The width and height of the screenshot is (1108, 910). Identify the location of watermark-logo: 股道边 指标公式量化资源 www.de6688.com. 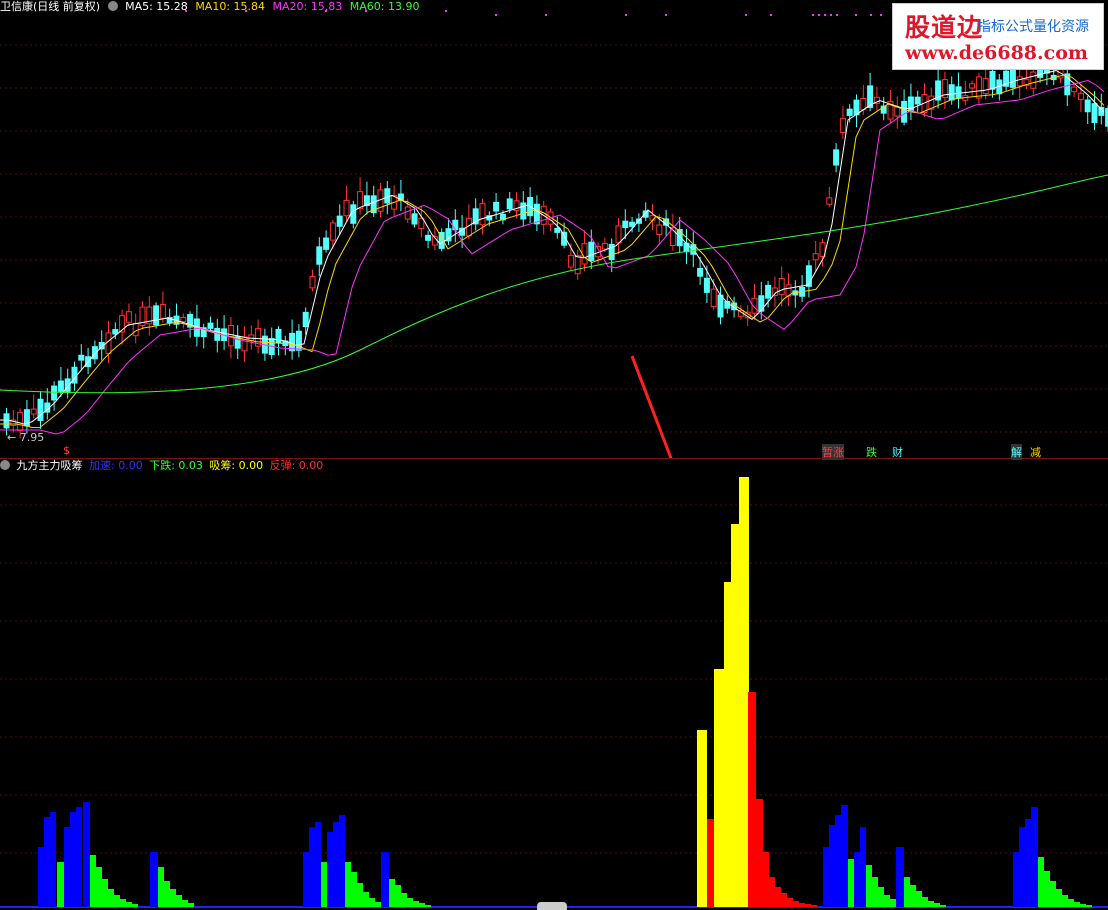
(998, 36).